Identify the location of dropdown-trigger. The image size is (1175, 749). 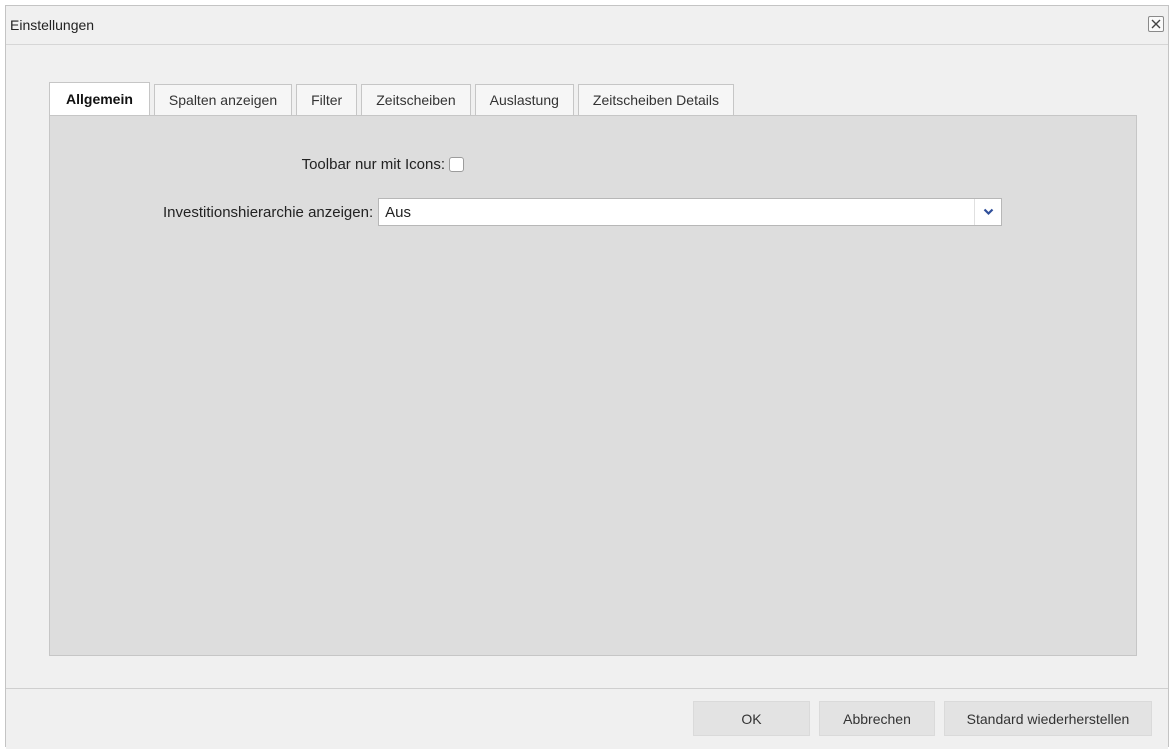
(987, 212).